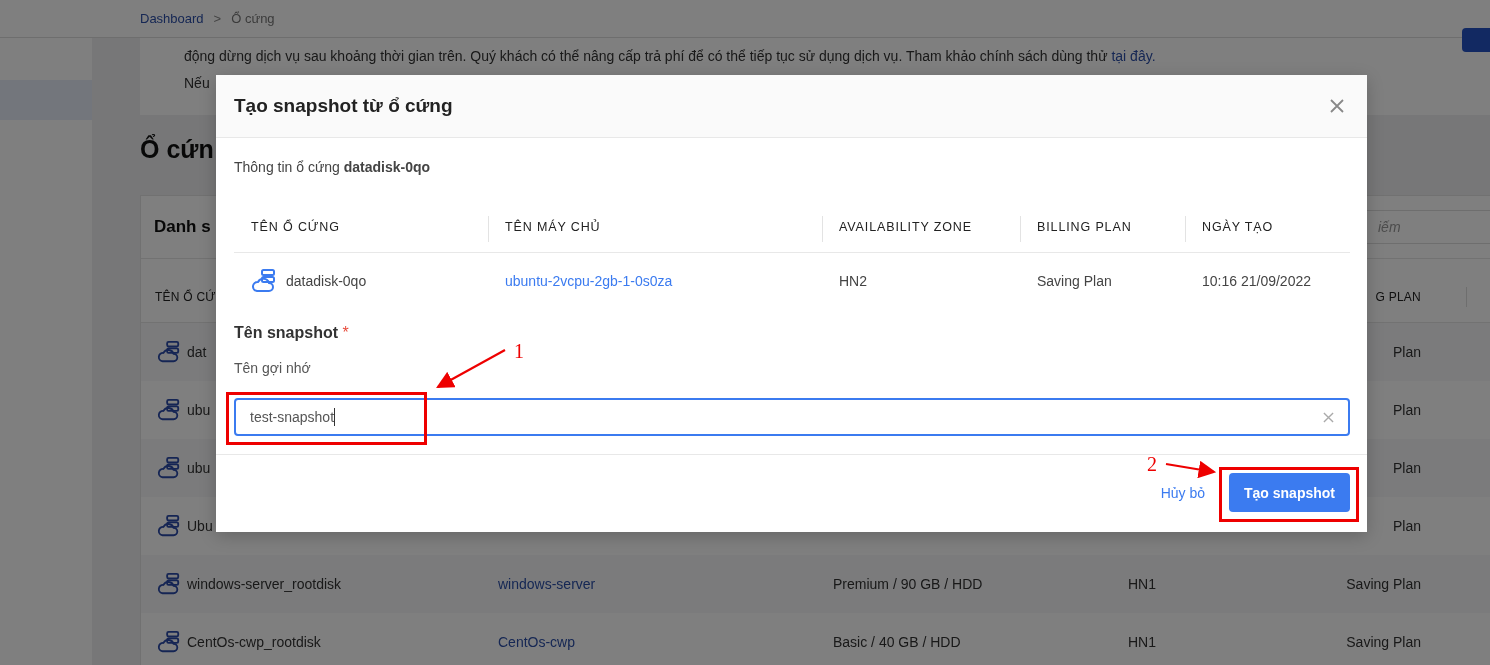 This screenshot has width=1490, height=665. Describe the element at coordinates (253, 18) in the screenshot. I see `breadcrumb-current: Ổ cứng` at that location.